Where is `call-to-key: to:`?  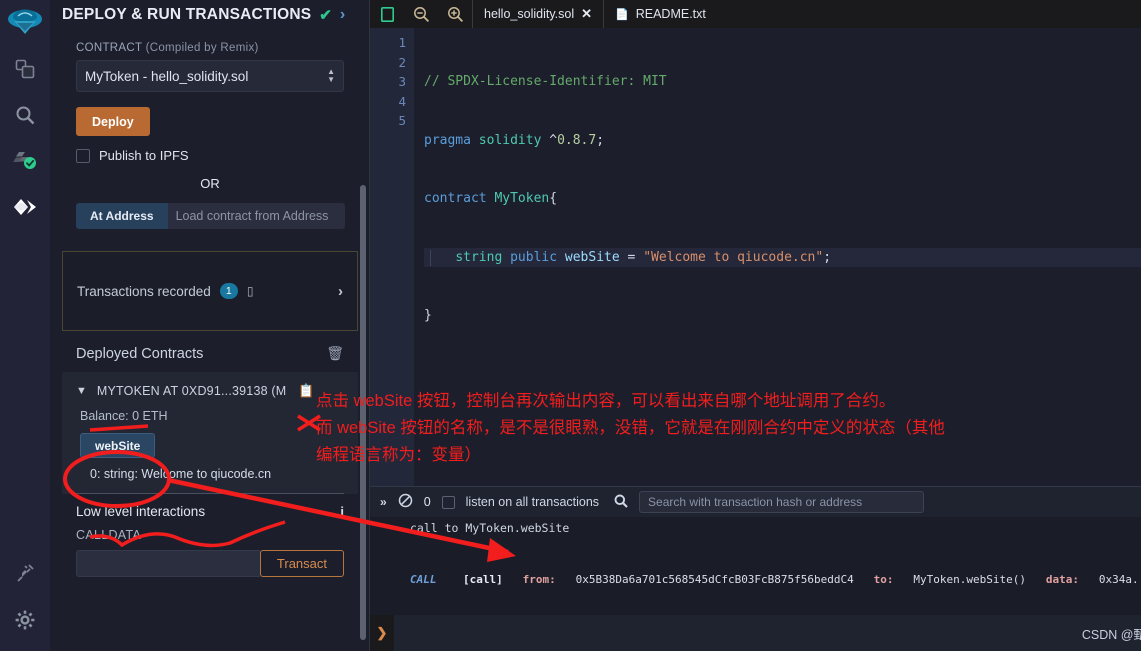
call-to-key: to: is located at coordinates (883, 579).